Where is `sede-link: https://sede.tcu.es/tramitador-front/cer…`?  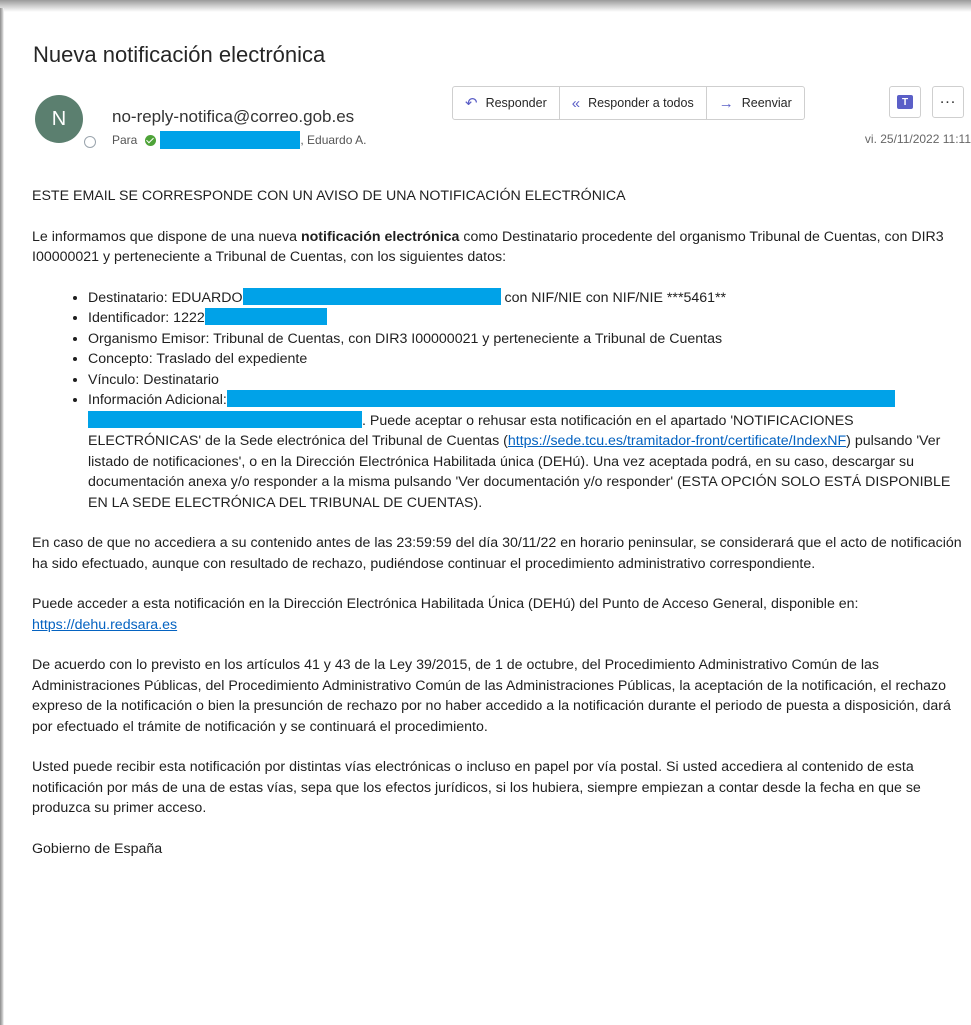 sede-link: https://sede.tcu.es/tramitador-front/cer… is located at coordinates (677, 441).